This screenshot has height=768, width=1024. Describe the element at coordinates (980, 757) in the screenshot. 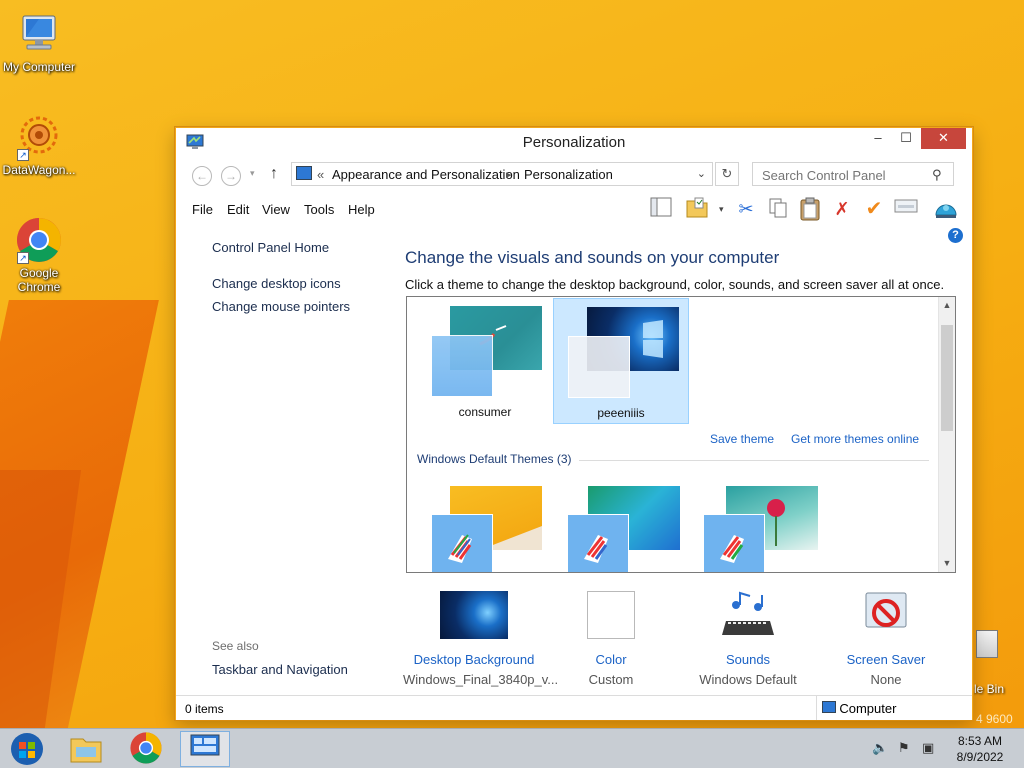

I see `clock-date: 8/9/2022` at that location.